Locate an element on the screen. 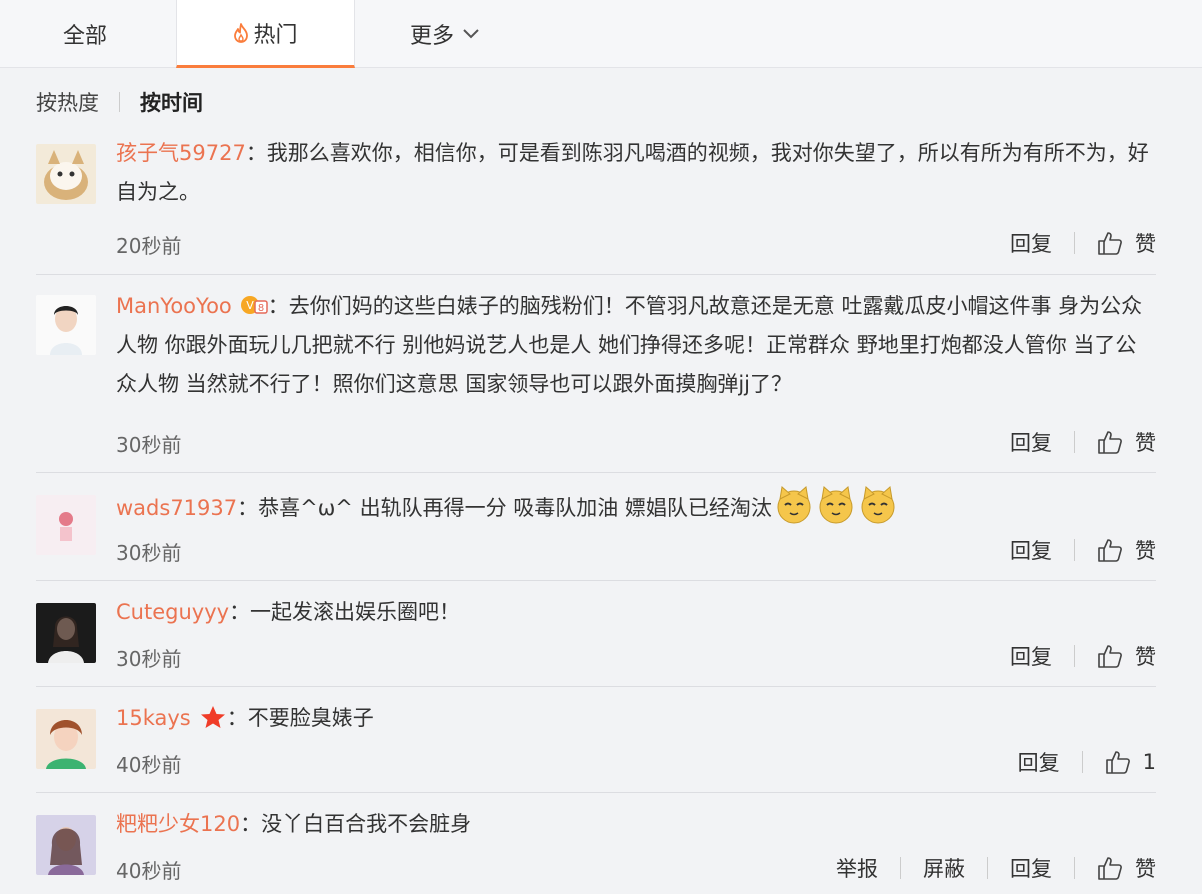 The width and height of the screenshot is (1202, 894). username: 15kays is located at coordinates (153, 718).